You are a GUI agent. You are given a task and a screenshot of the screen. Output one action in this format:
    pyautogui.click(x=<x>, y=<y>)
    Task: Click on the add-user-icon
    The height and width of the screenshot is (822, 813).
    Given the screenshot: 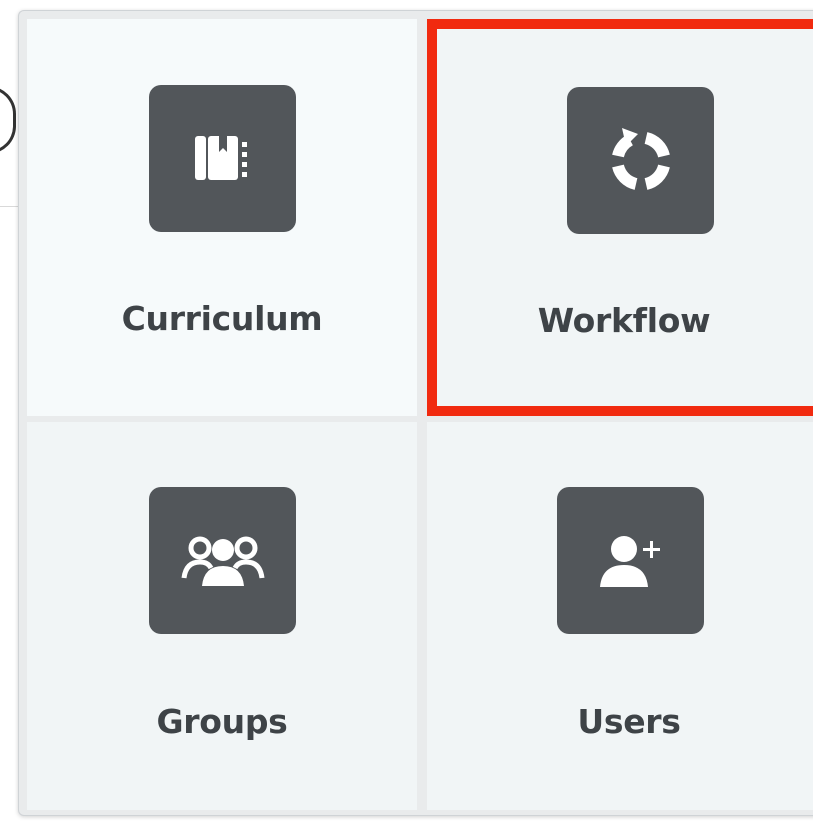 What is the action you would take?
    pyautogui.click(x=631, y=561)
    